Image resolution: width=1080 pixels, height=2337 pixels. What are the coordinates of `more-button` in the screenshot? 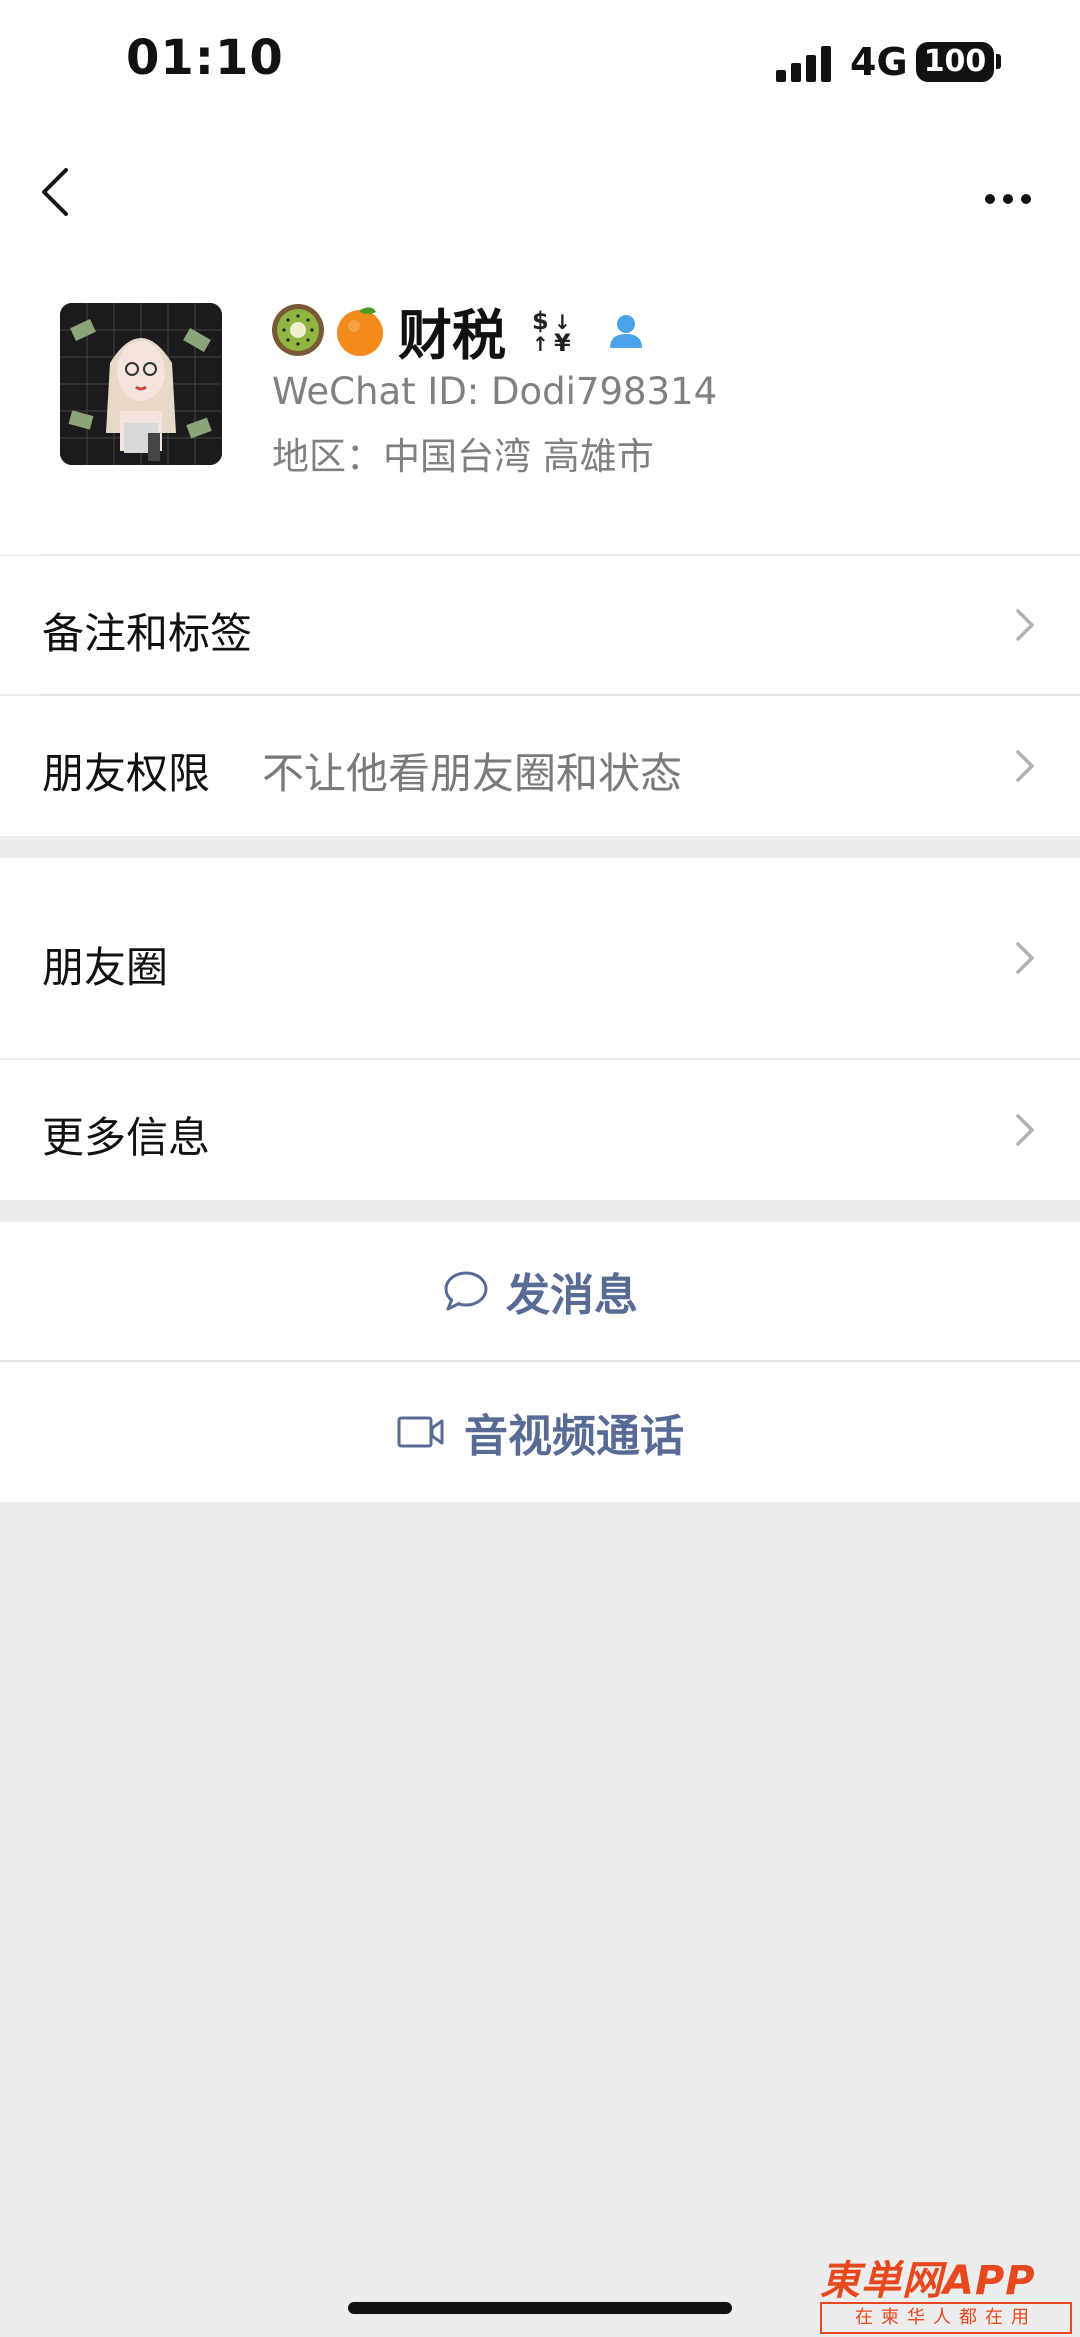 It's located at (1011, 185).